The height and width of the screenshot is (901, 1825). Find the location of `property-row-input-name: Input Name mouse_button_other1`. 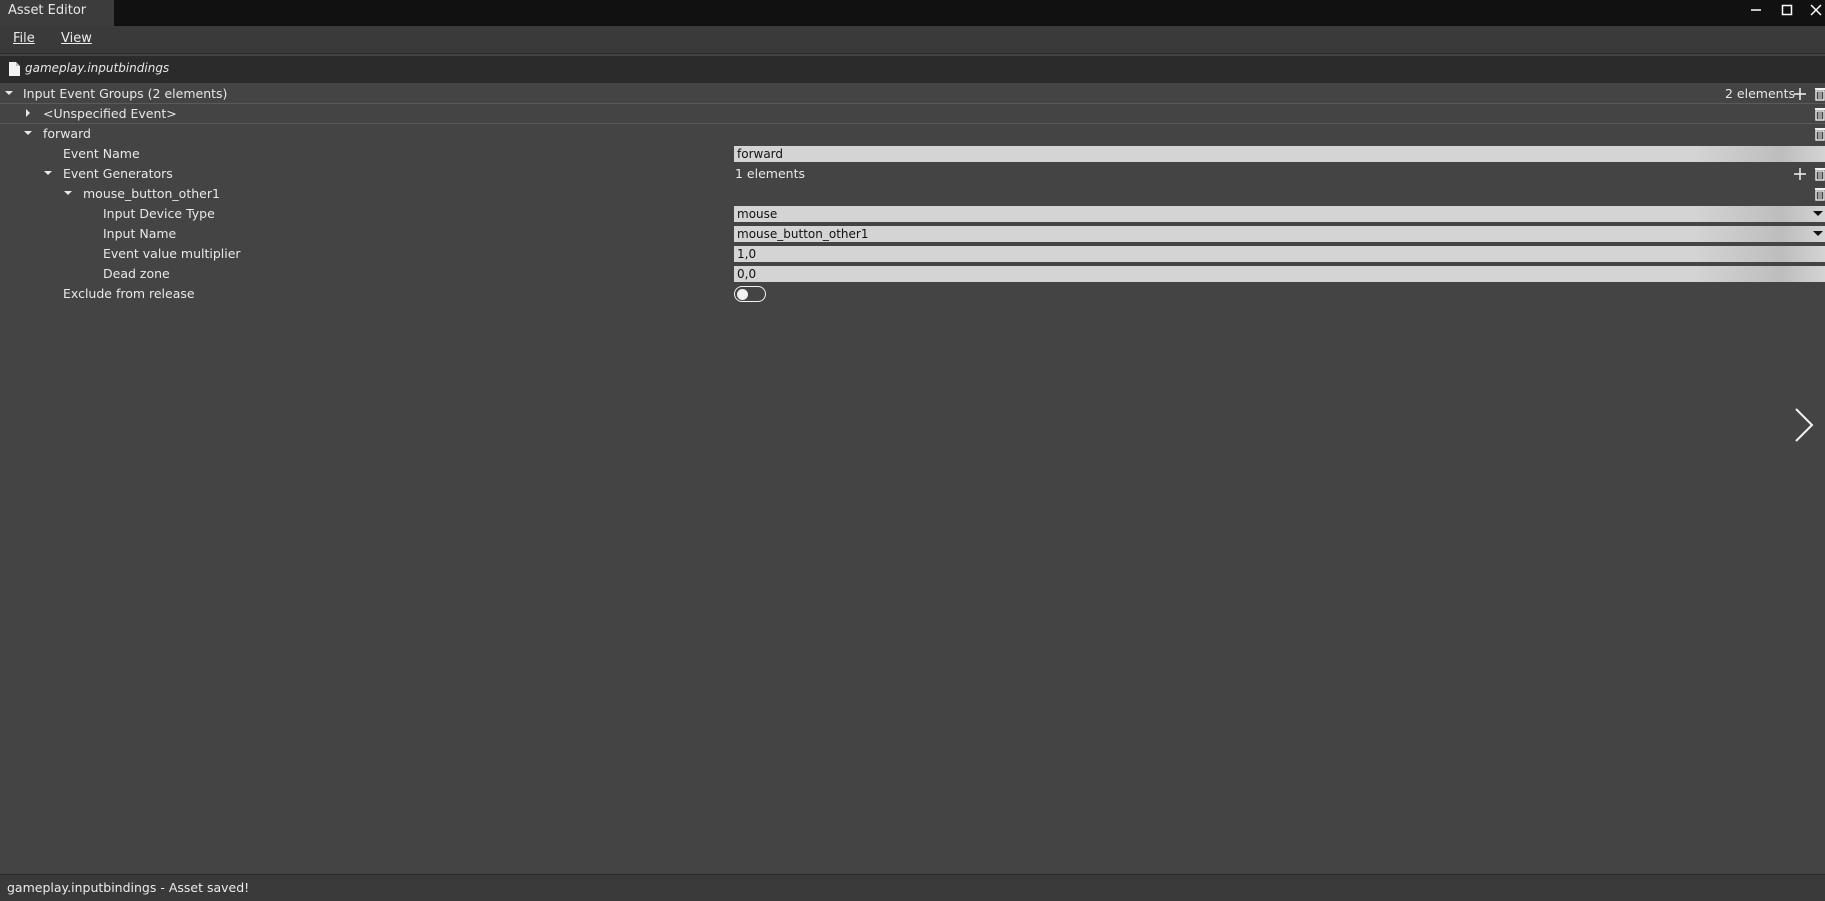

property-row-input-name: Input Name mouse_button_other1 is located at coordinates (912, 234).